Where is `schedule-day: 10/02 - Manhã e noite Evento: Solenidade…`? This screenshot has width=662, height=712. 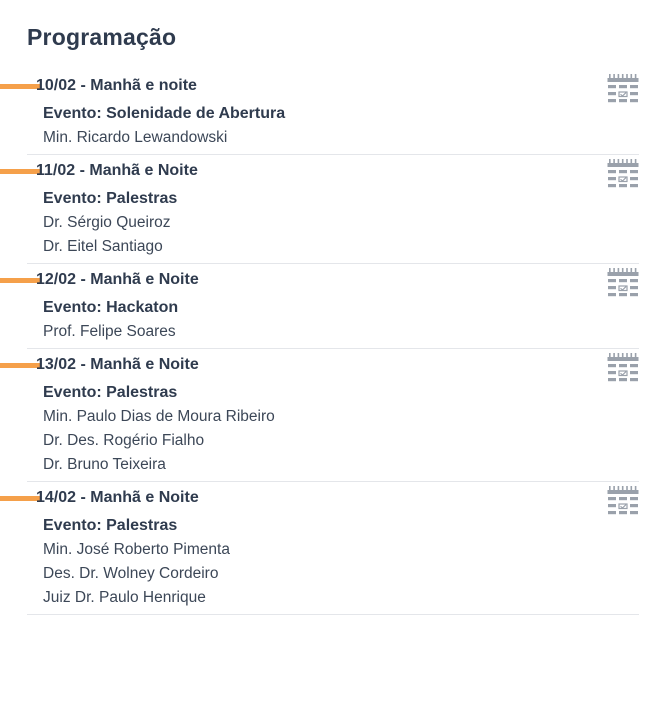 schedule-day: 10/02 - Manhã e noite Evento: Solenidade… is located at coordinates (319, 112).